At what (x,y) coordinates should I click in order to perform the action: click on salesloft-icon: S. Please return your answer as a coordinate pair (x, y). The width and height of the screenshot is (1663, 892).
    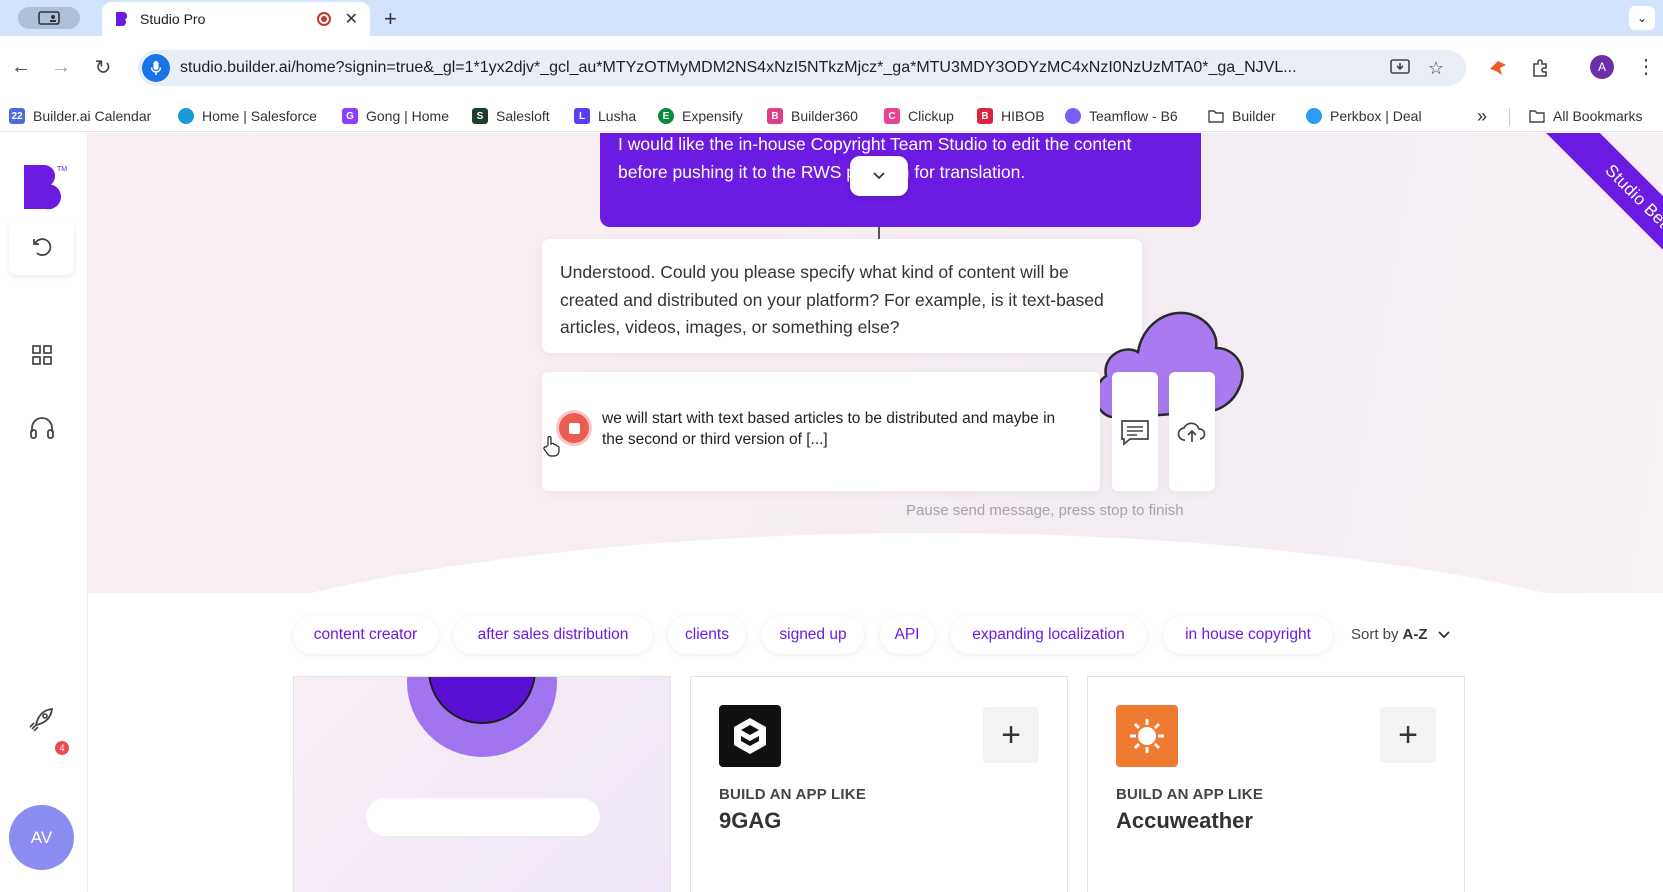
    Looking at the image, I should click on (480, 116).